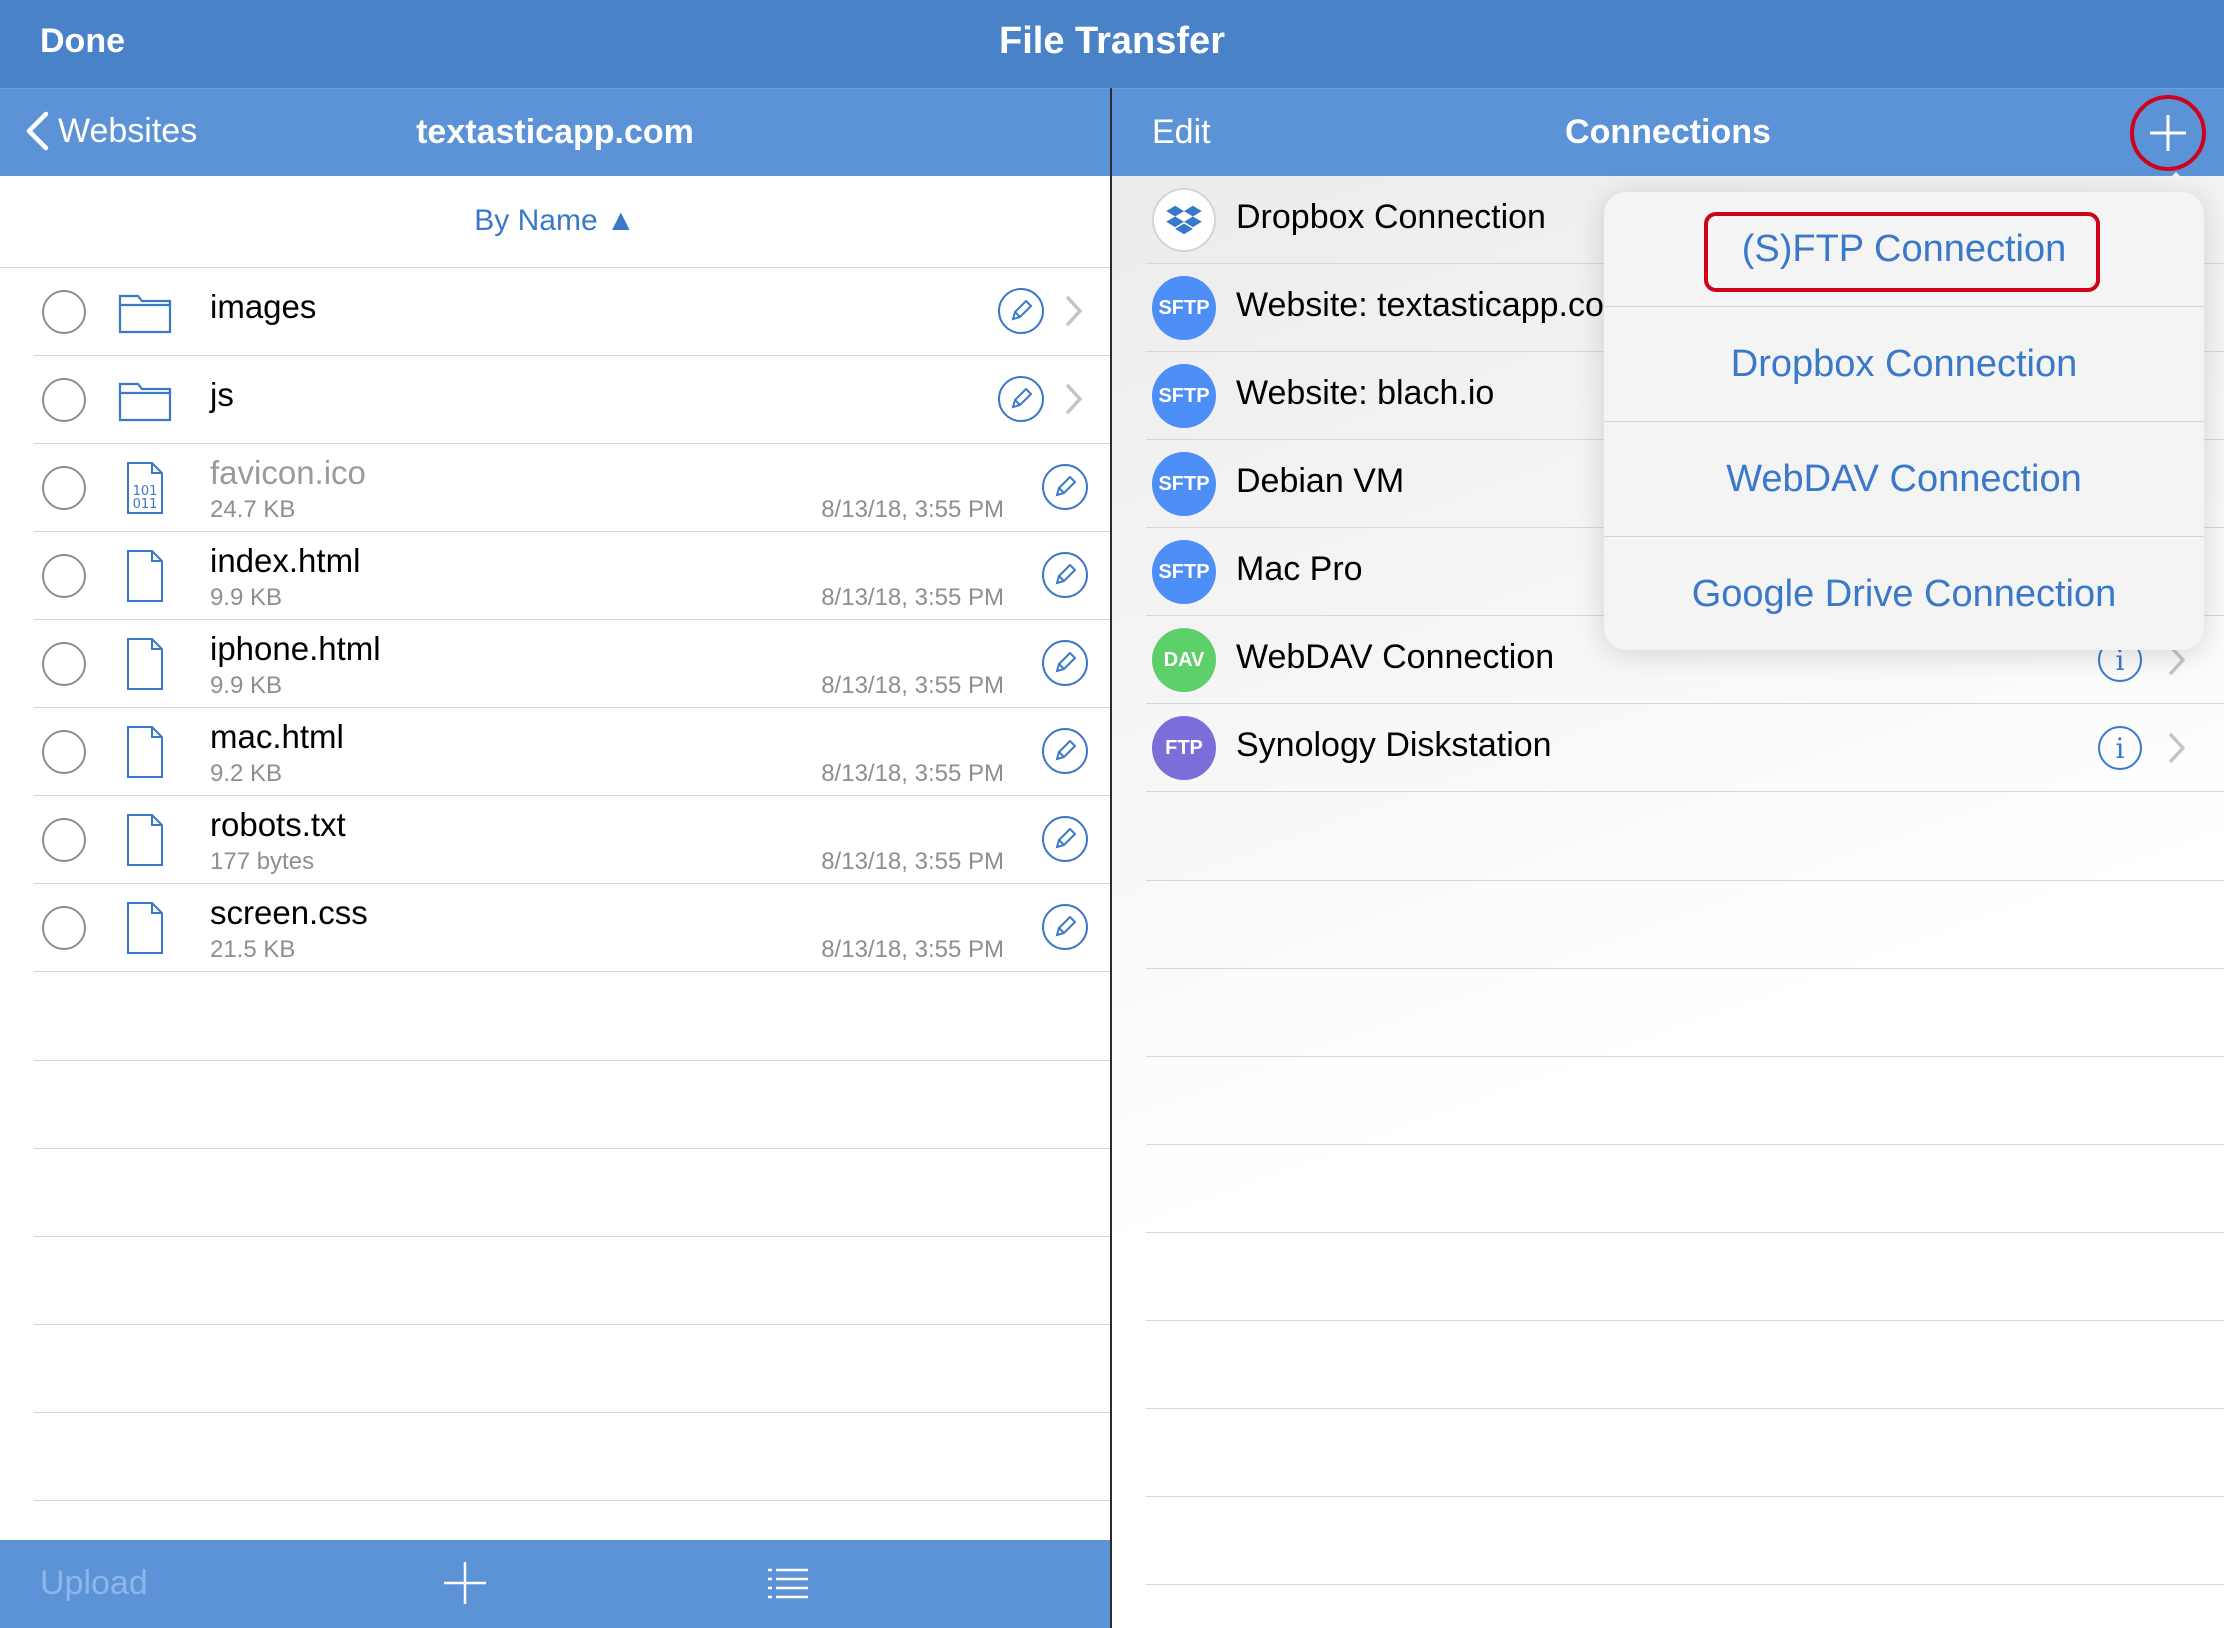 This screenshot has width=2224, height=1628. I want to click on menu-item-google-drive: Google Drive Connection, so click(1904, 593).